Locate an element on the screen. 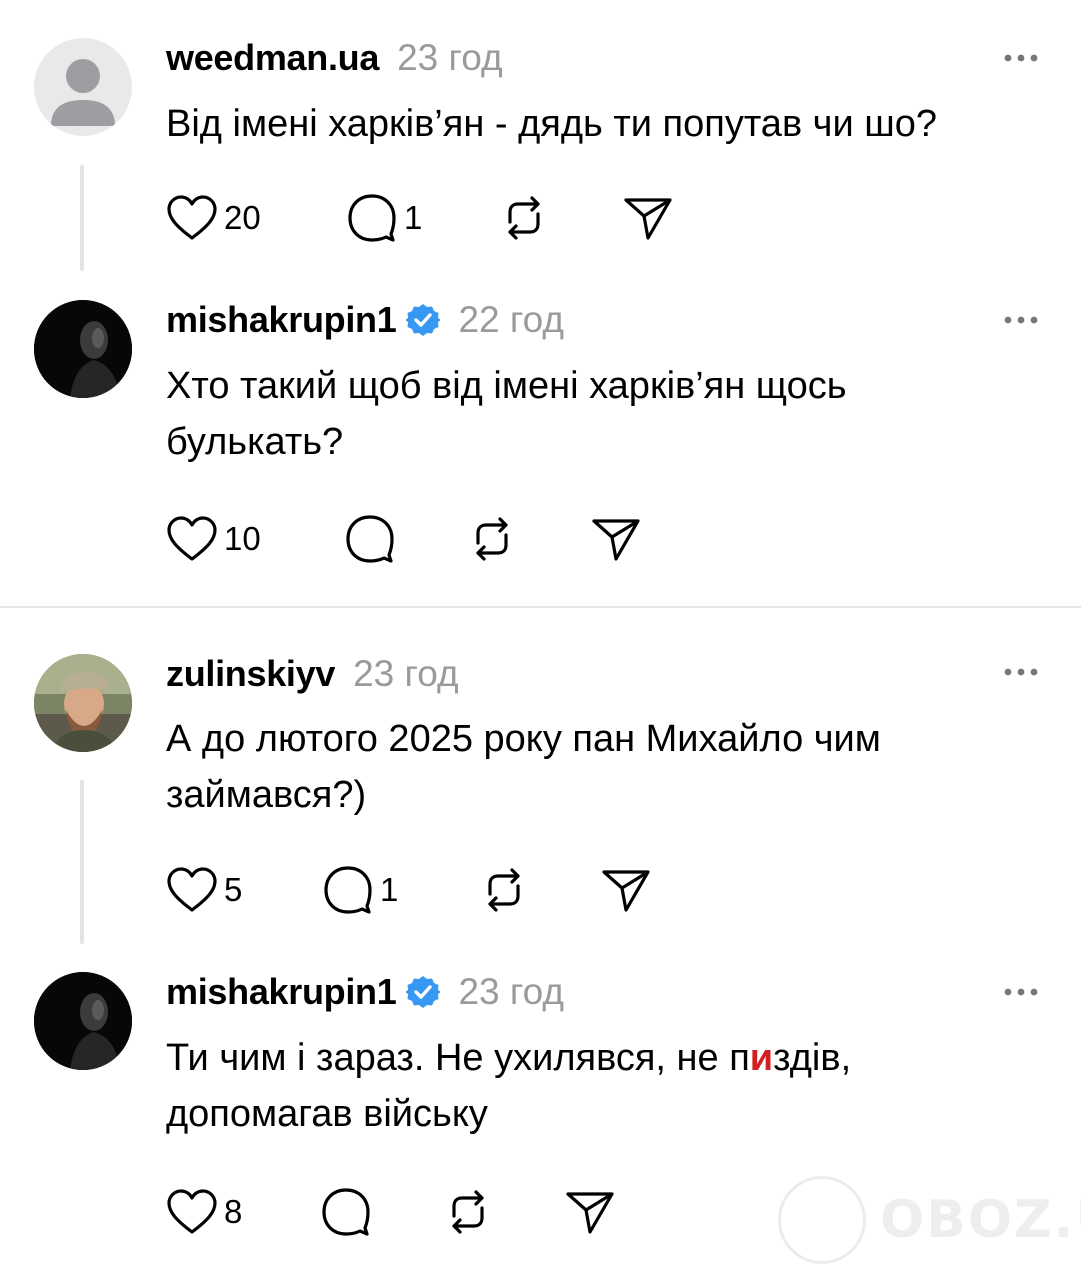 The height and width of the screenshot is (1280, 1081). like-count: 8 is located at coordinates (233, 1211).